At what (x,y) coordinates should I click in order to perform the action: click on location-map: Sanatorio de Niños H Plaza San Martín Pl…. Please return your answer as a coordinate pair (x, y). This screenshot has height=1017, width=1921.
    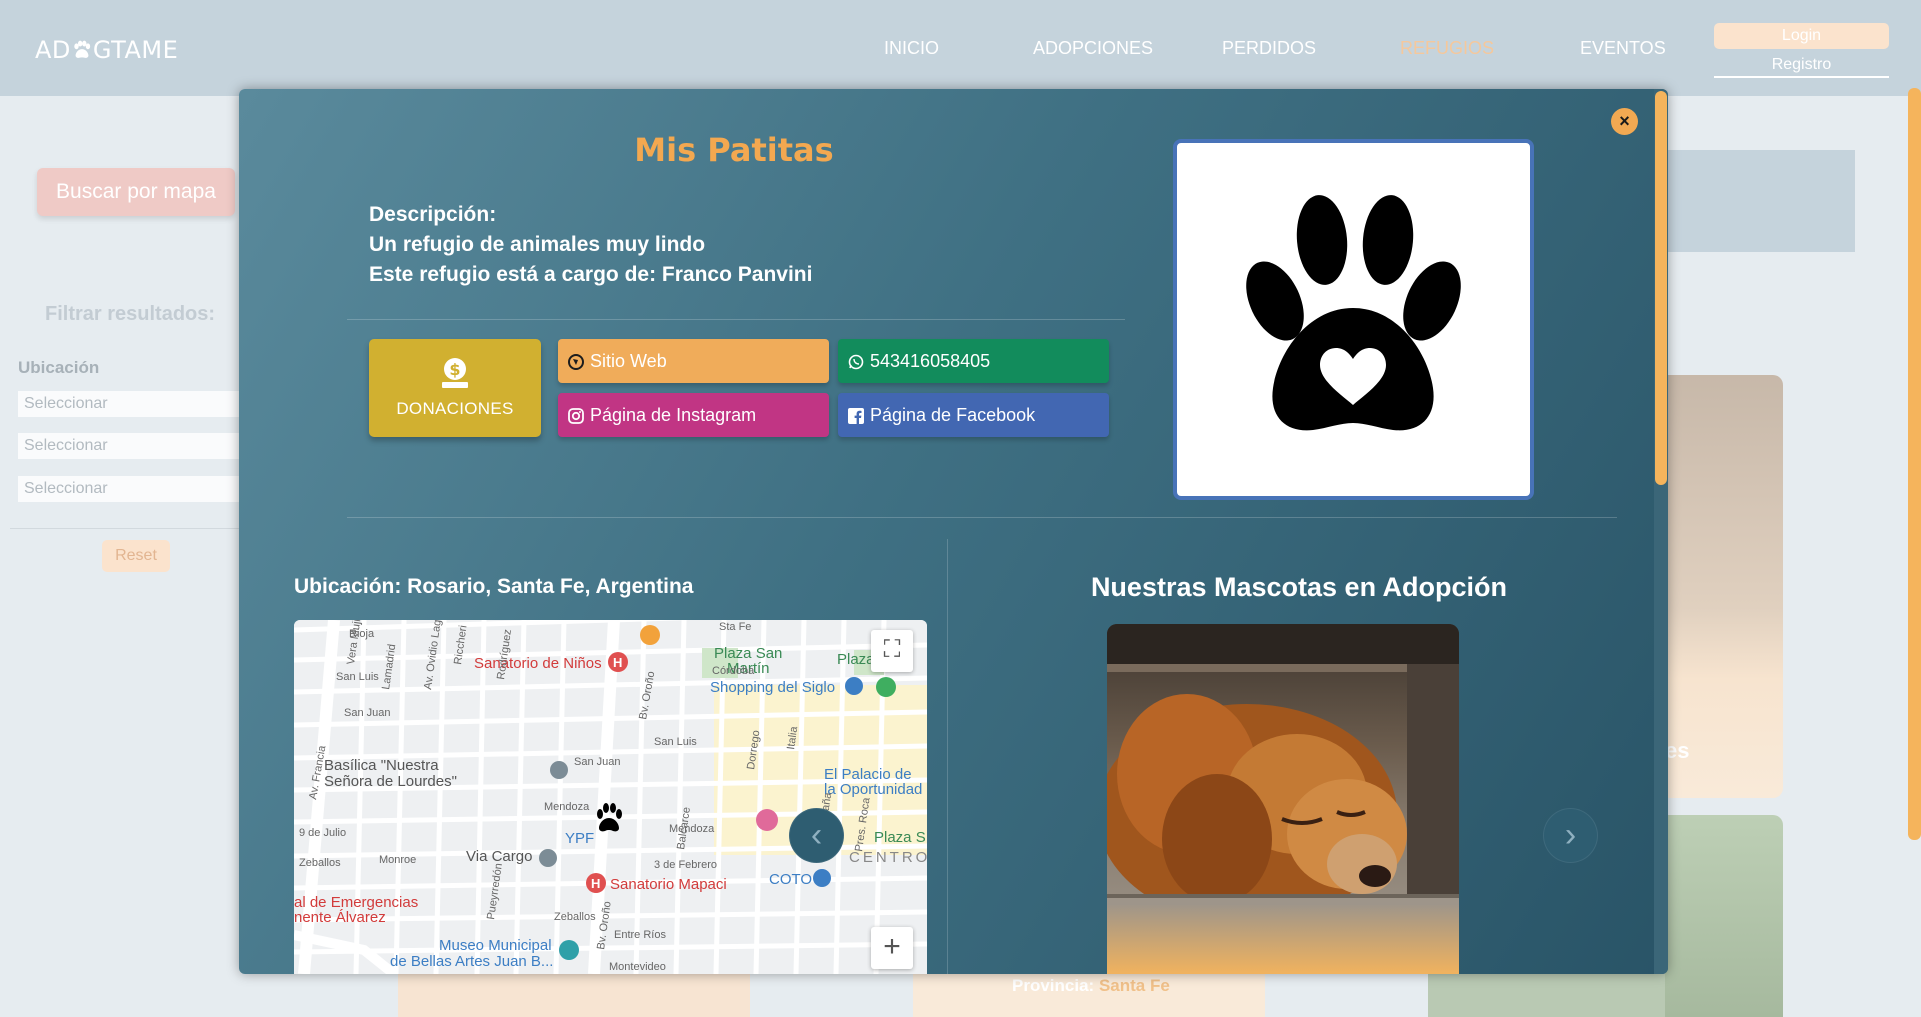
    Looking at the image, I should click on (610, 797).